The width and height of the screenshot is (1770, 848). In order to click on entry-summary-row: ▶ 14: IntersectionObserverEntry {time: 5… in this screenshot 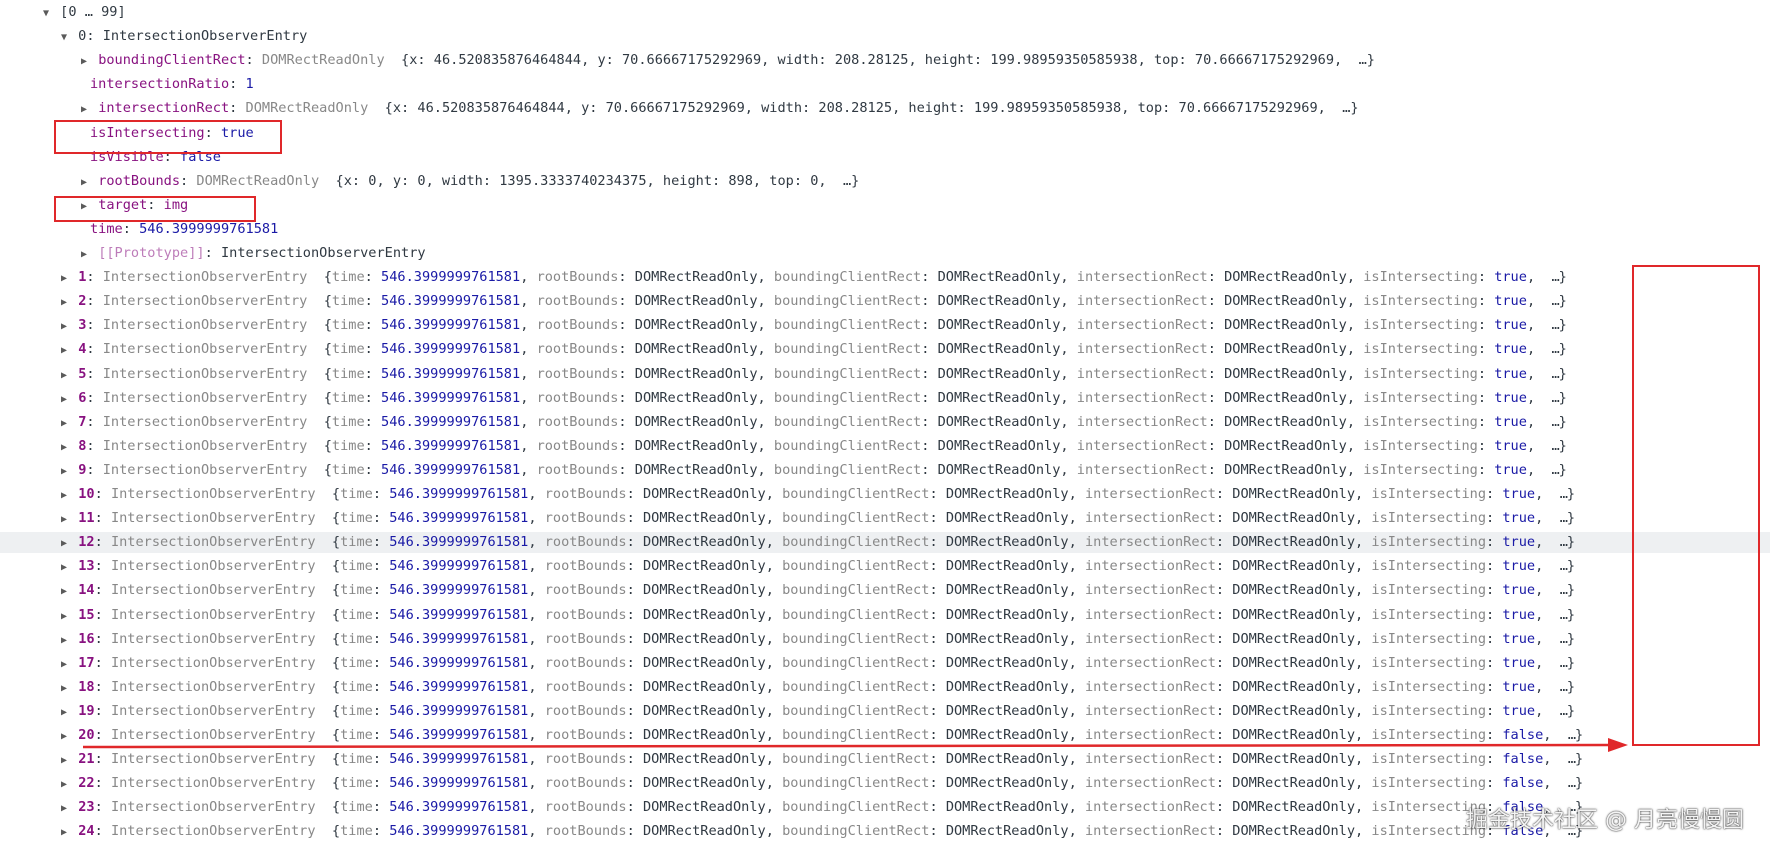, I will do `click(885, 590)`.